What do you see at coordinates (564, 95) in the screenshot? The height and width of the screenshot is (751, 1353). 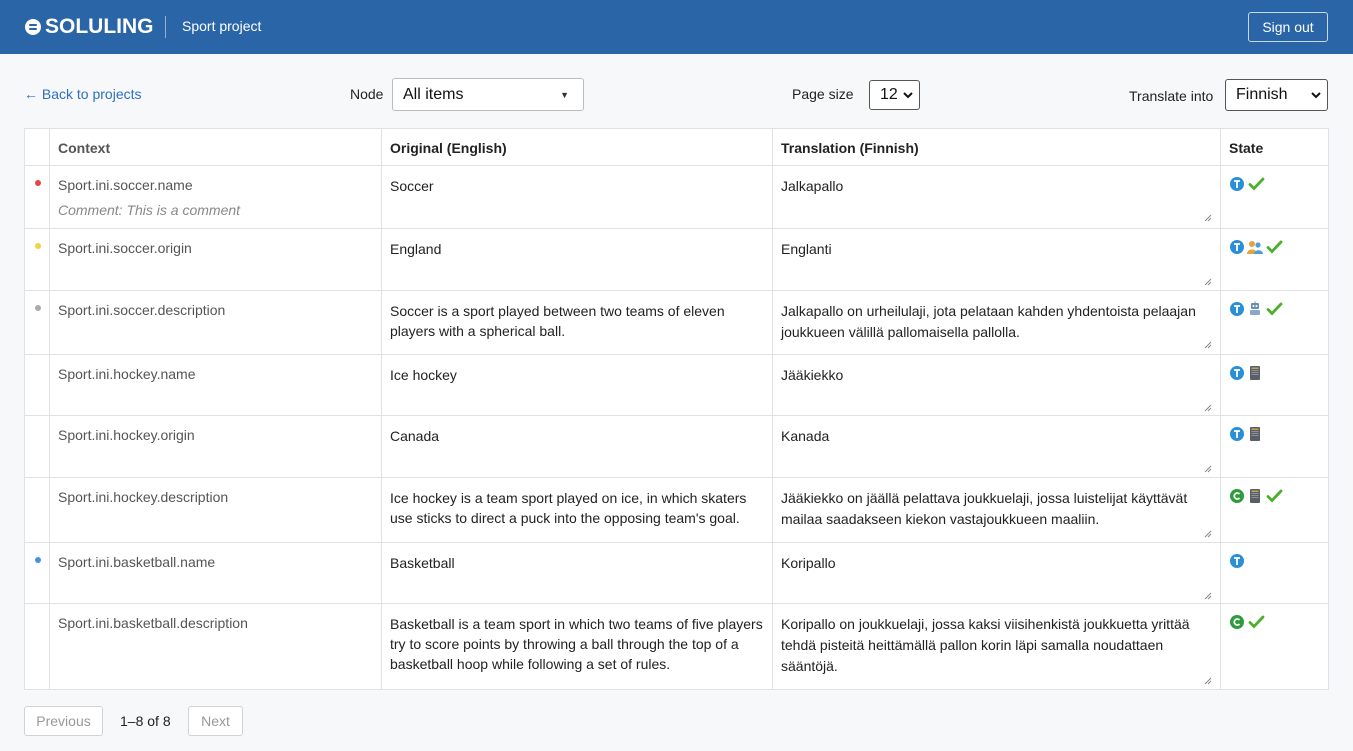 I see `caret-down-icon: ▼` at bounding box center [564, 95].